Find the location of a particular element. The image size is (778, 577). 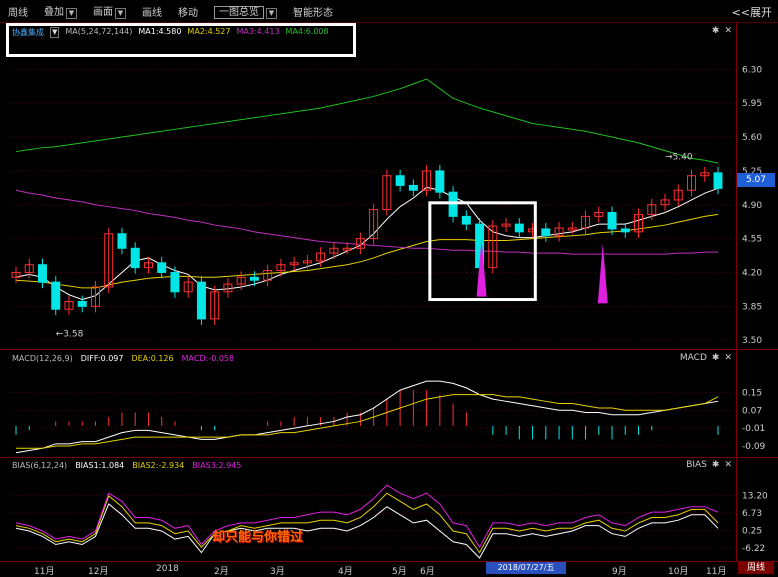

ma3-value: MA3:4.413 is located at coordinates (258, 31).